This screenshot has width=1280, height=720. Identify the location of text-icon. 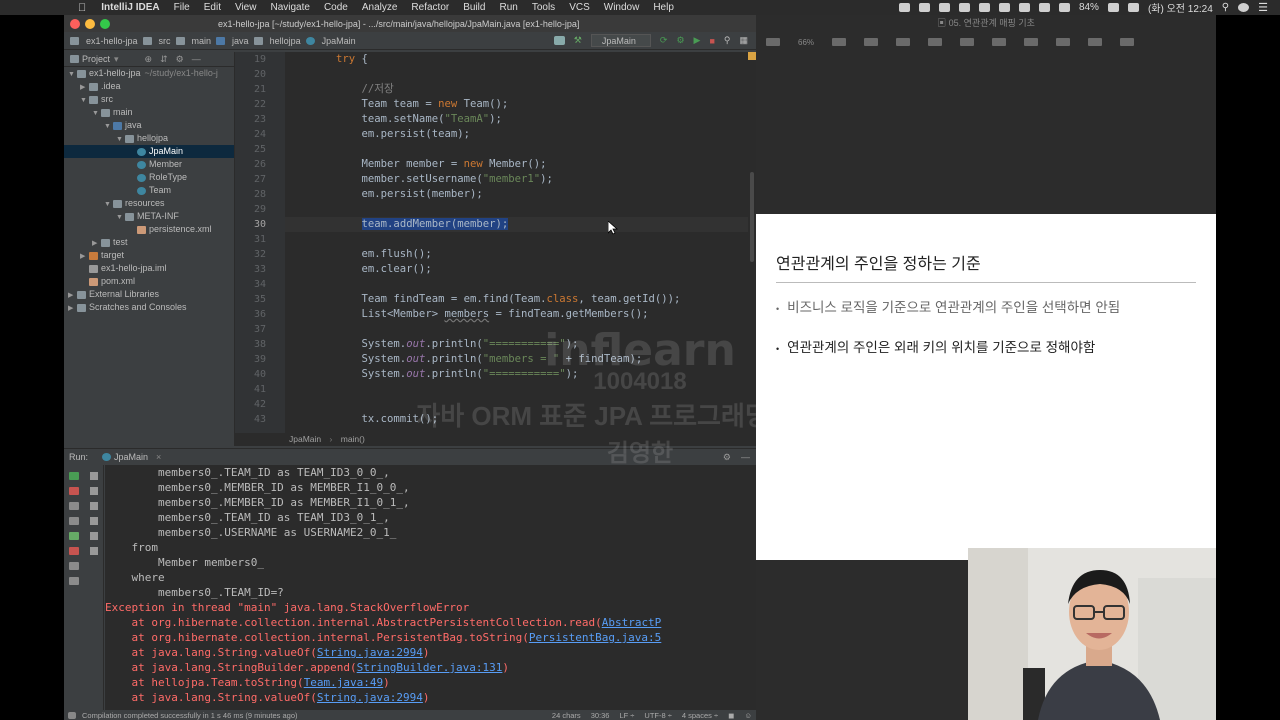
(999, 42).